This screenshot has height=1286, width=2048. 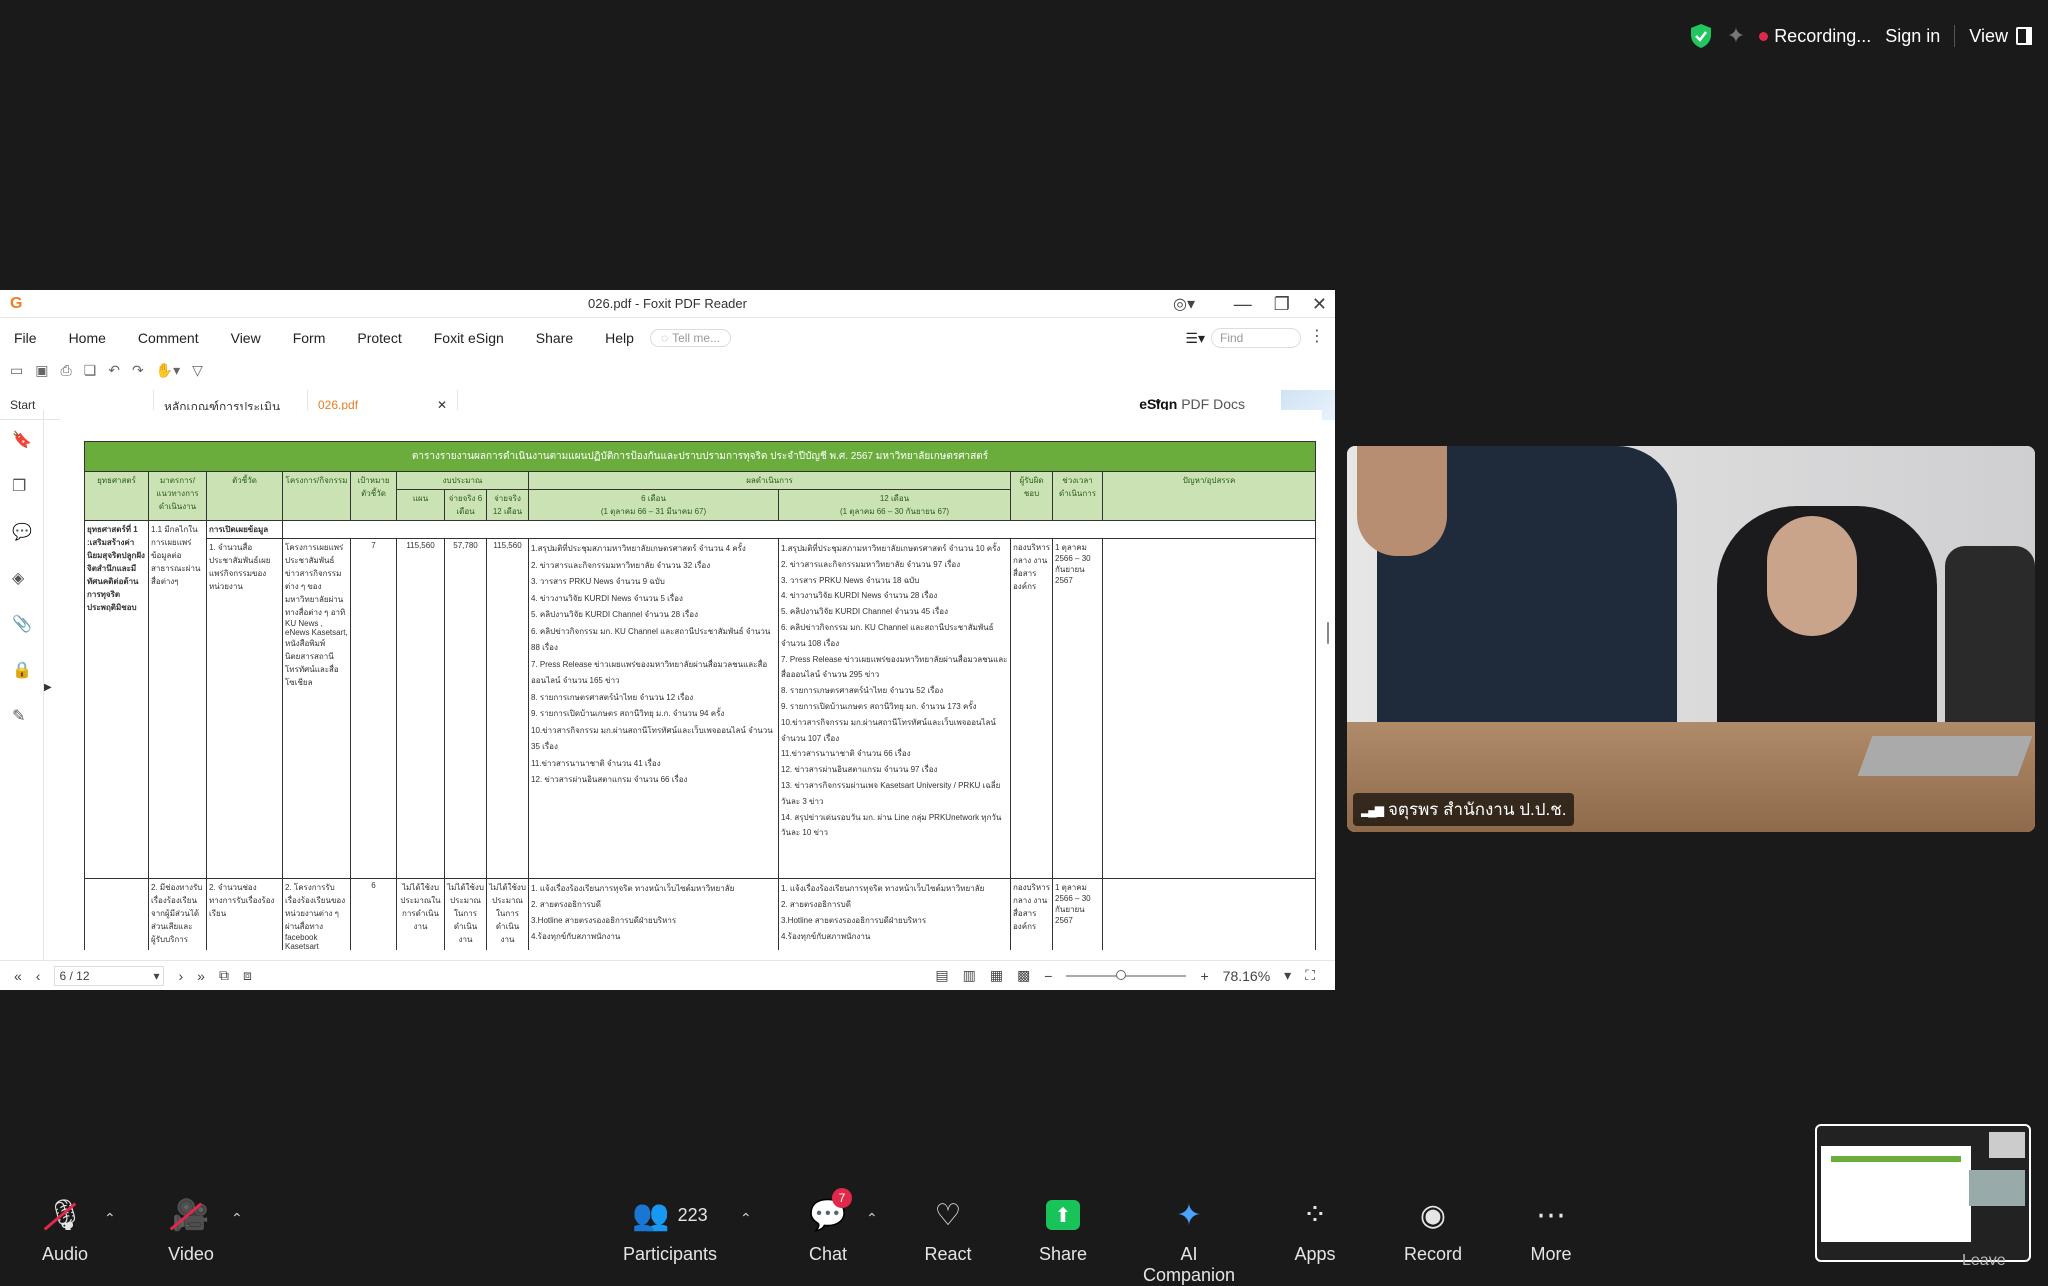 I want to click on minimize-icon: —, so click(x=1243, y=304).